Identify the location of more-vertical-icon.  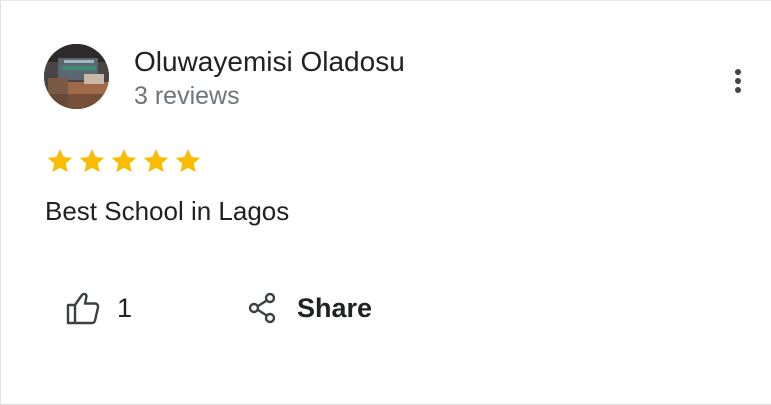
(738, 81).